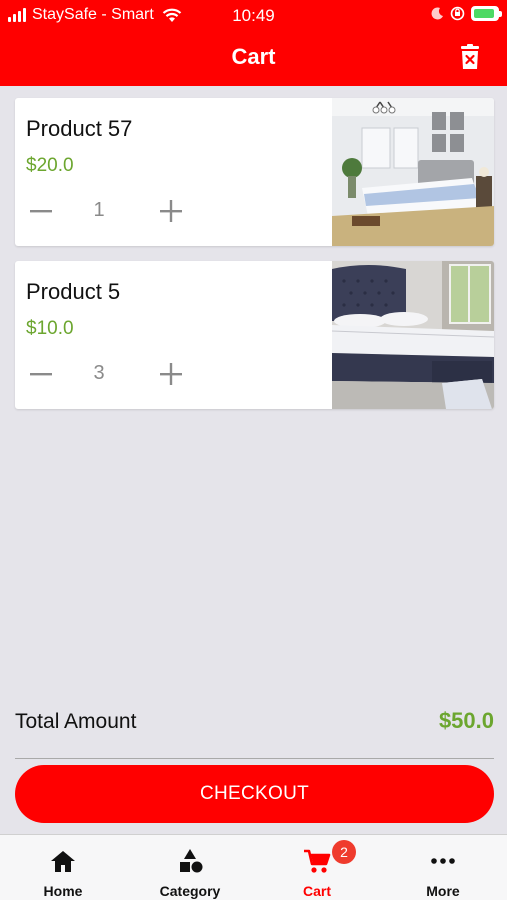 Image resolution: width=507 pixels, height=900 pixels. Describe the element at coordinates (457, 13) in the screenshot. I see `orientation-lock-icon` at that location.